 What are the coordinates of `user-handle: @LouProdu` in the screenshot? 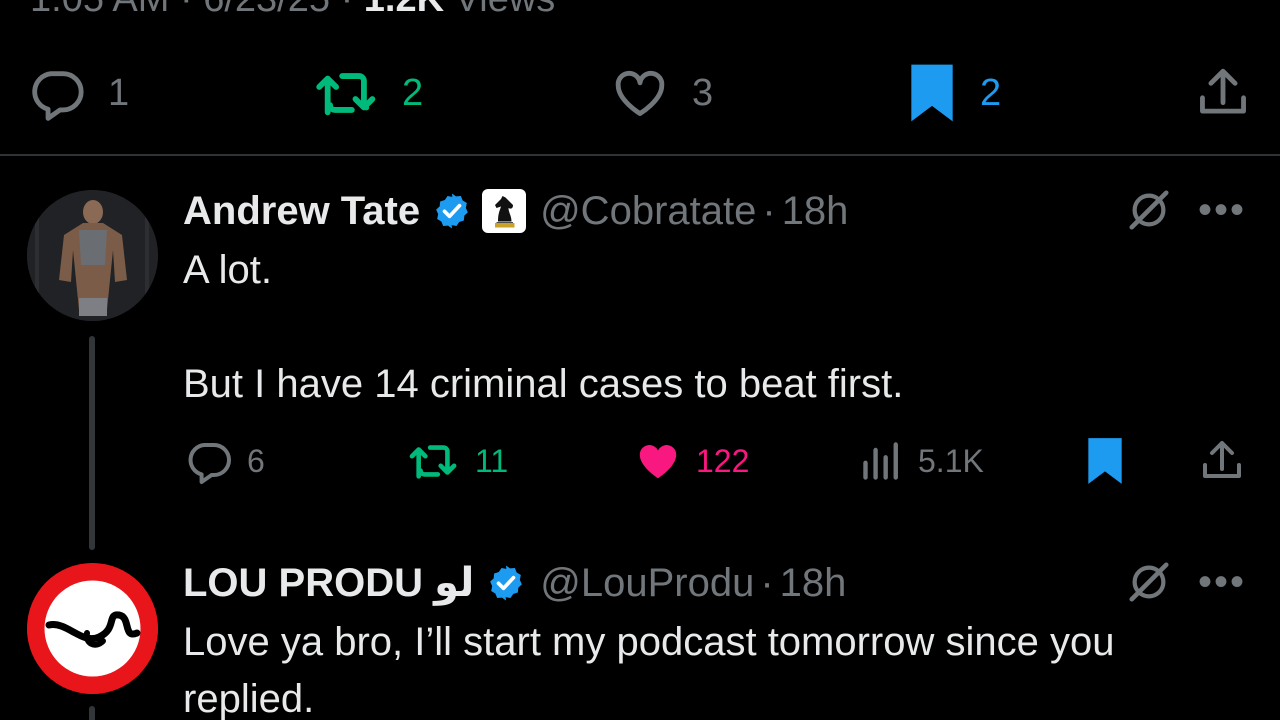 It's located at (647, 583).